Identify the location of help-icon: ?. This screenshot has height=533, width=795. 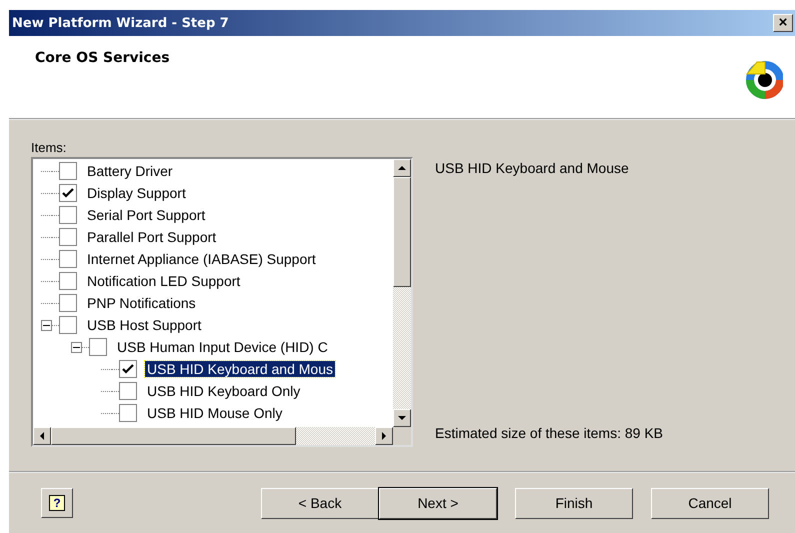
(57, 503).